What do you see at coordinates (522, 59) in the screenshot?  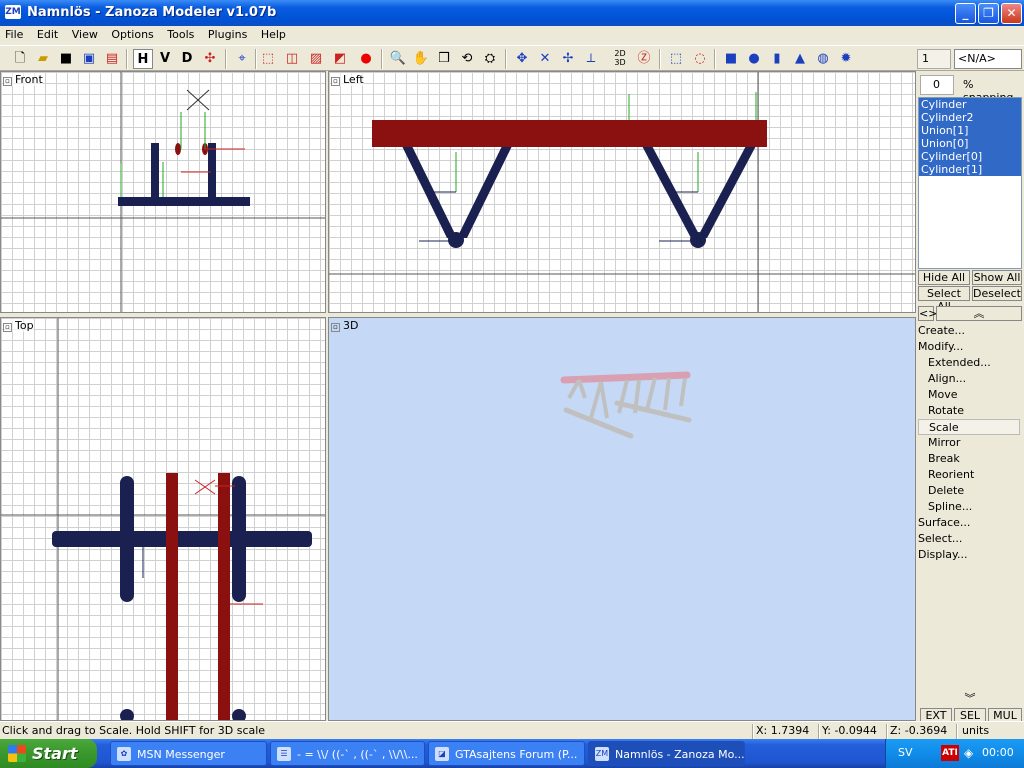 I see `move-icon: ✥` at bounding box center [522, 59].